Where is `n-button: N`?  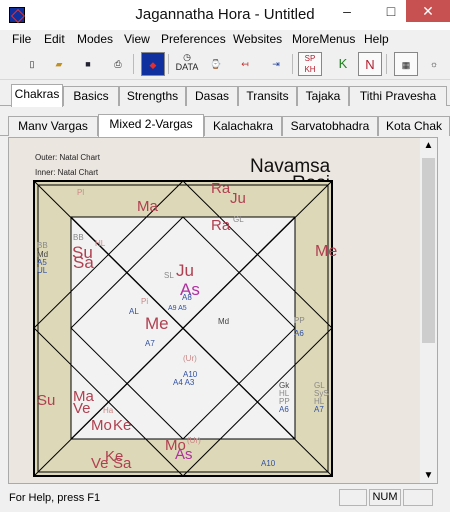 n-button: N is located at coordinates (370, 64).